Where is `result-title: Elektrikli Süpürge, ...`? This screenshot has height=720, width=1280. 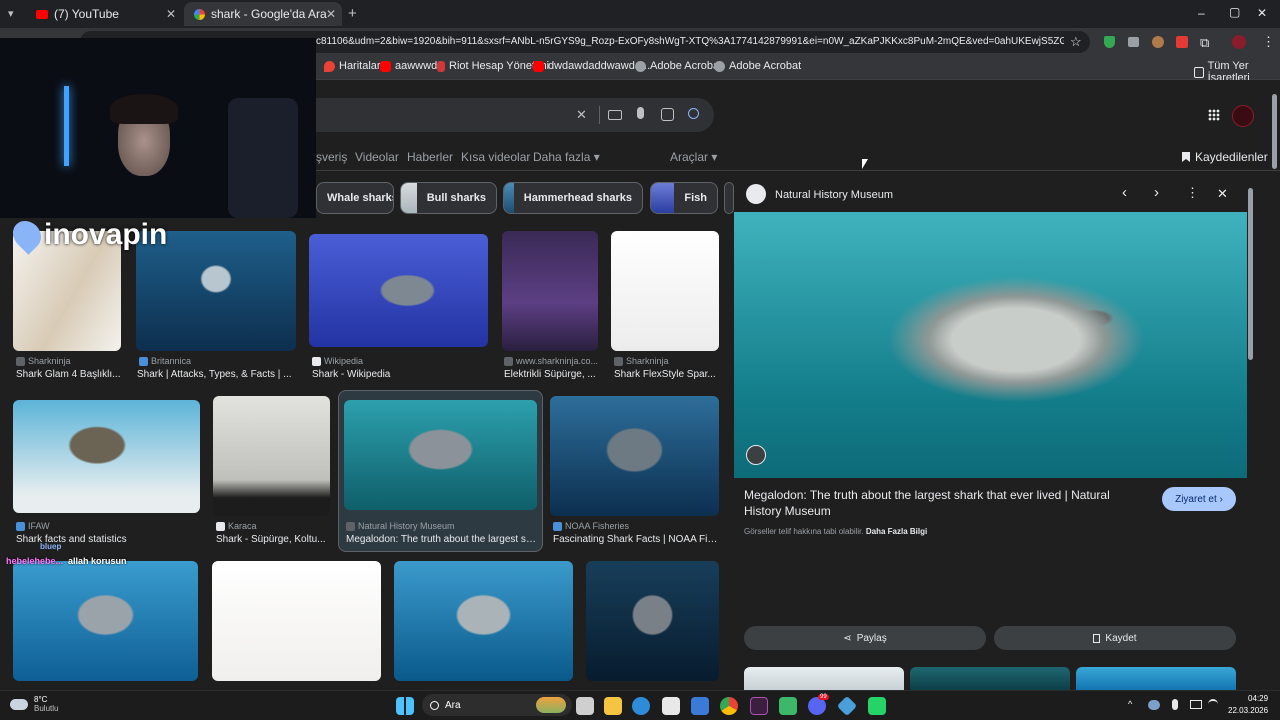 result-title: Elektrikli Süpürge, ... is located at coordinates (551, 374).